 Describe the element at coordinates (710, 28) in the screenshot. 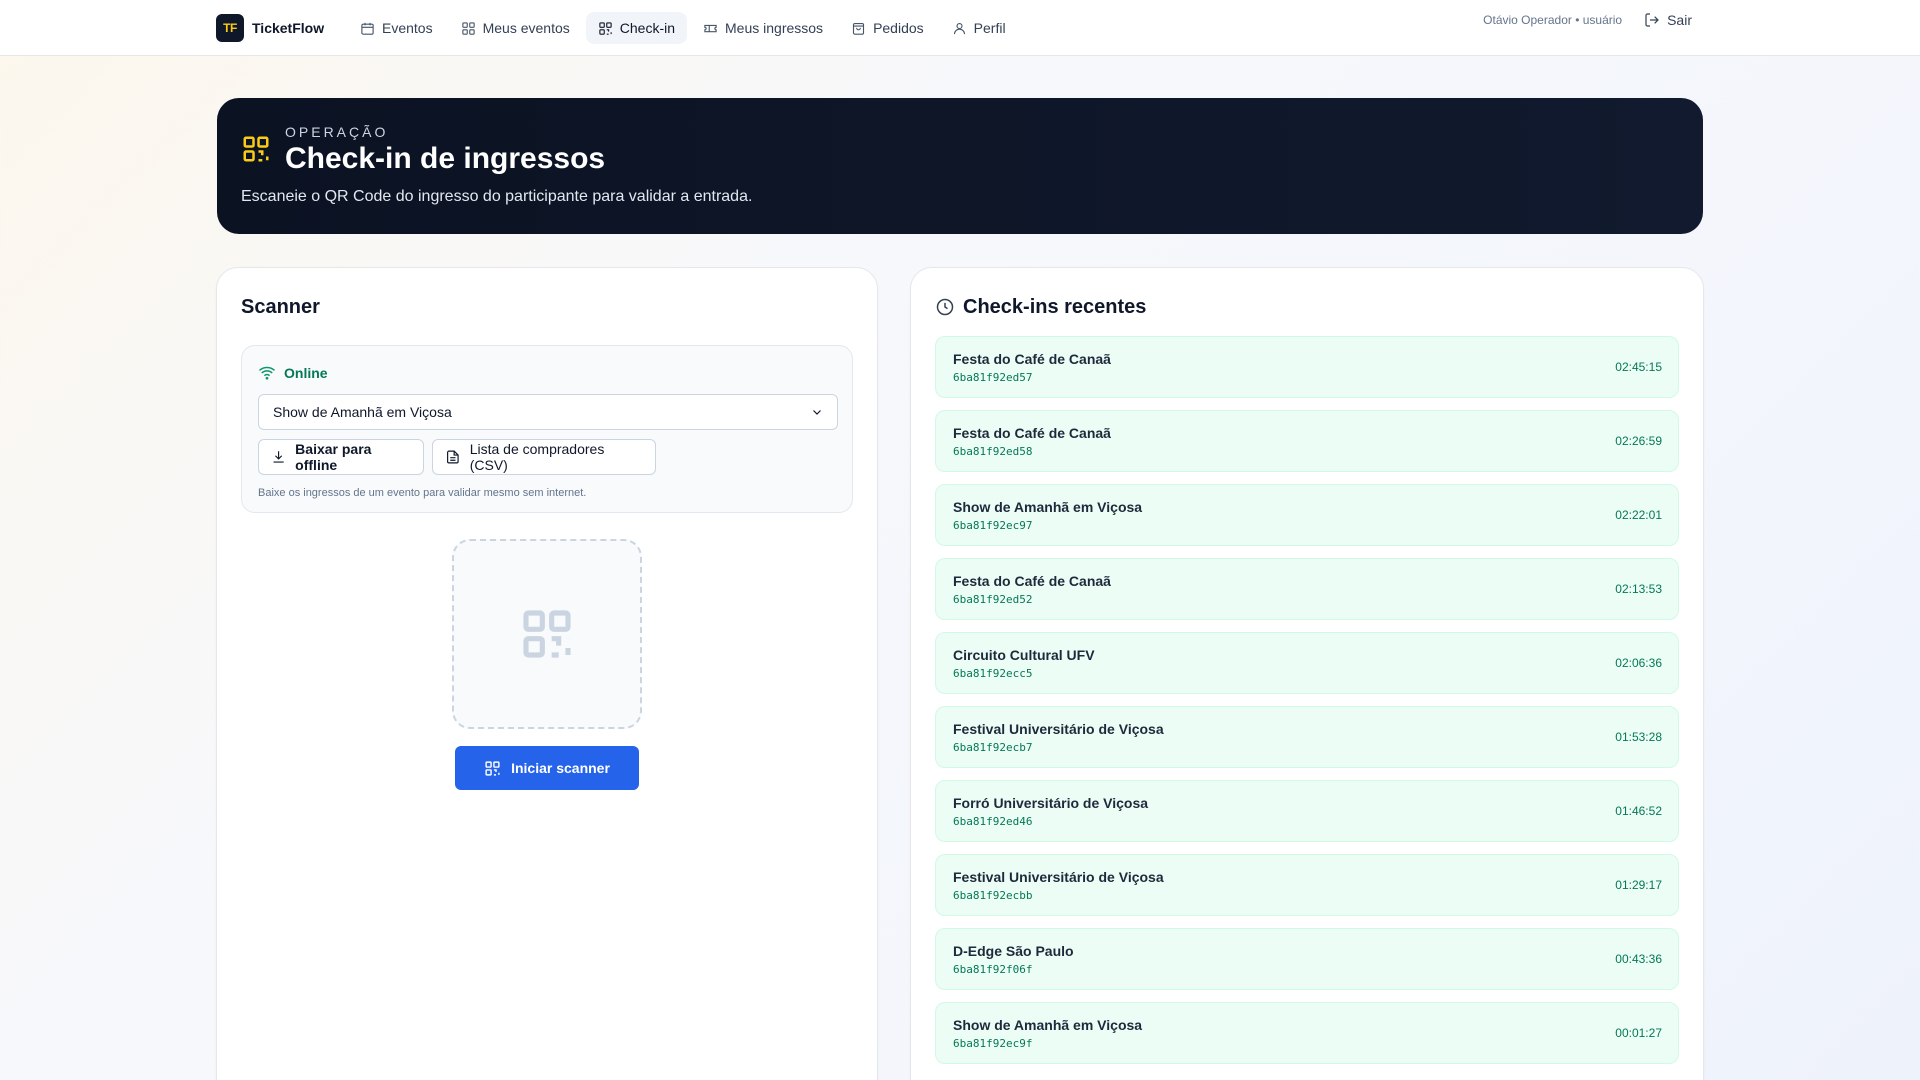

I see `ticket-icon` at that location.